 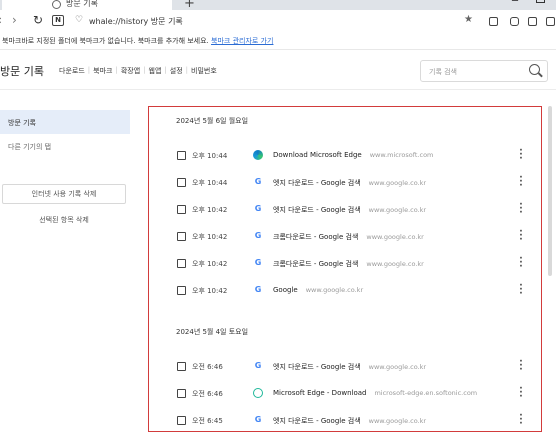 What do you see at coordinates (534, 69) in the screenshot?
I see `search-icon` at bounding box center [534, 69].